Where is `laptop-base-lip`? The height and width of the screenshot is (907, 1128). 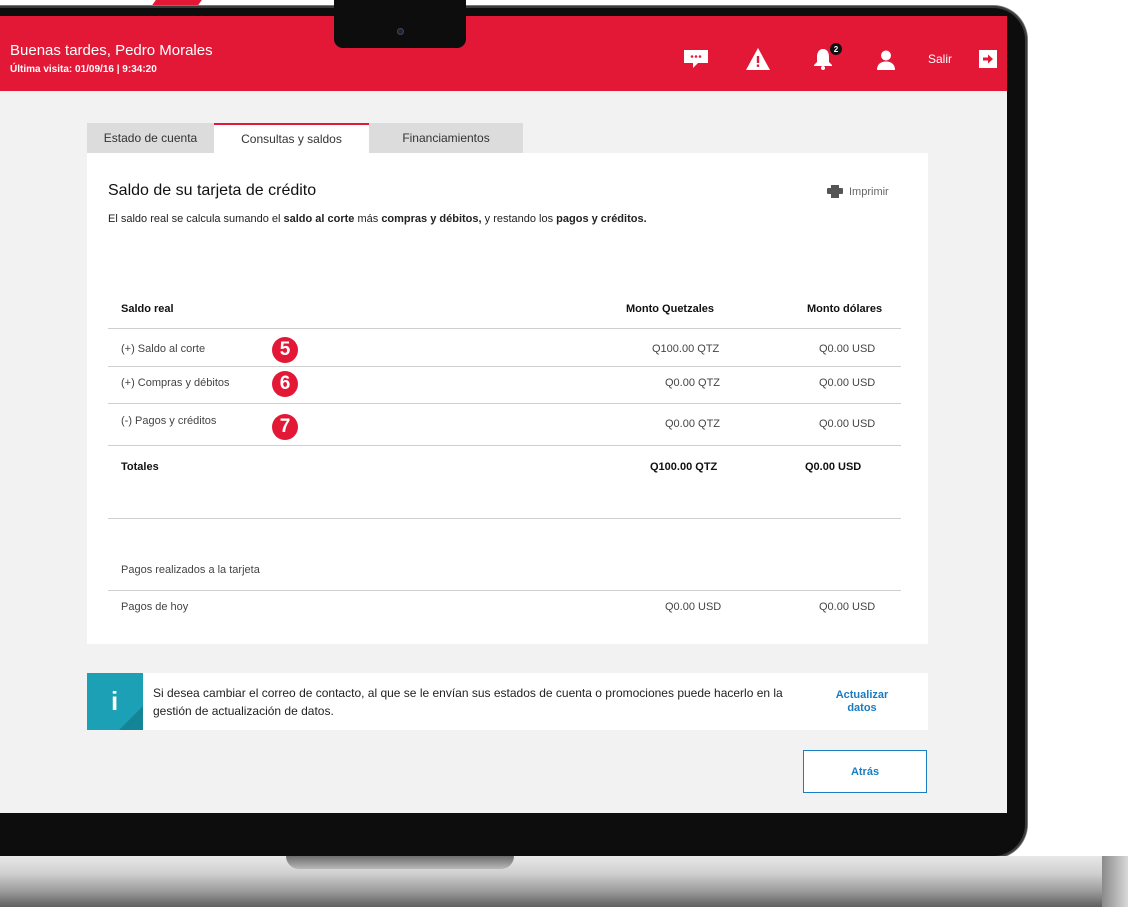 laptop-base-lip is located at coordinates (400, 862).